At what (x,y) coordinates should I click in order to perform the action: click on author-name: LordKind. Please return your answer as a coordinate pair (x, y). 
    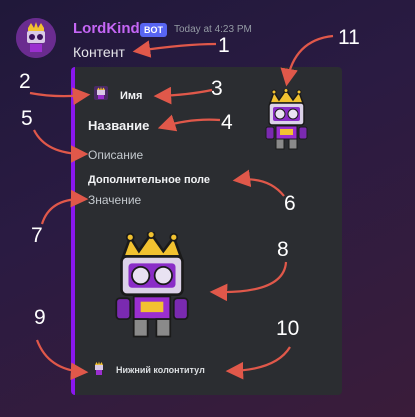
    Looking at the image, I should click on (106, 28).